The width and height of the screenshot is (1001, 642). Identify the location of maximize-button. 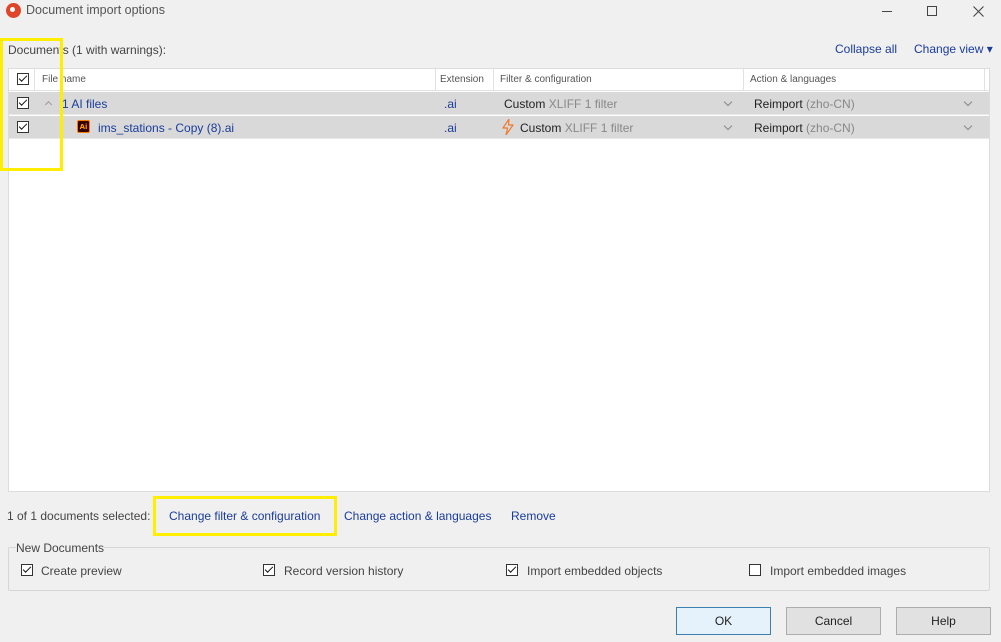
(932, 11).